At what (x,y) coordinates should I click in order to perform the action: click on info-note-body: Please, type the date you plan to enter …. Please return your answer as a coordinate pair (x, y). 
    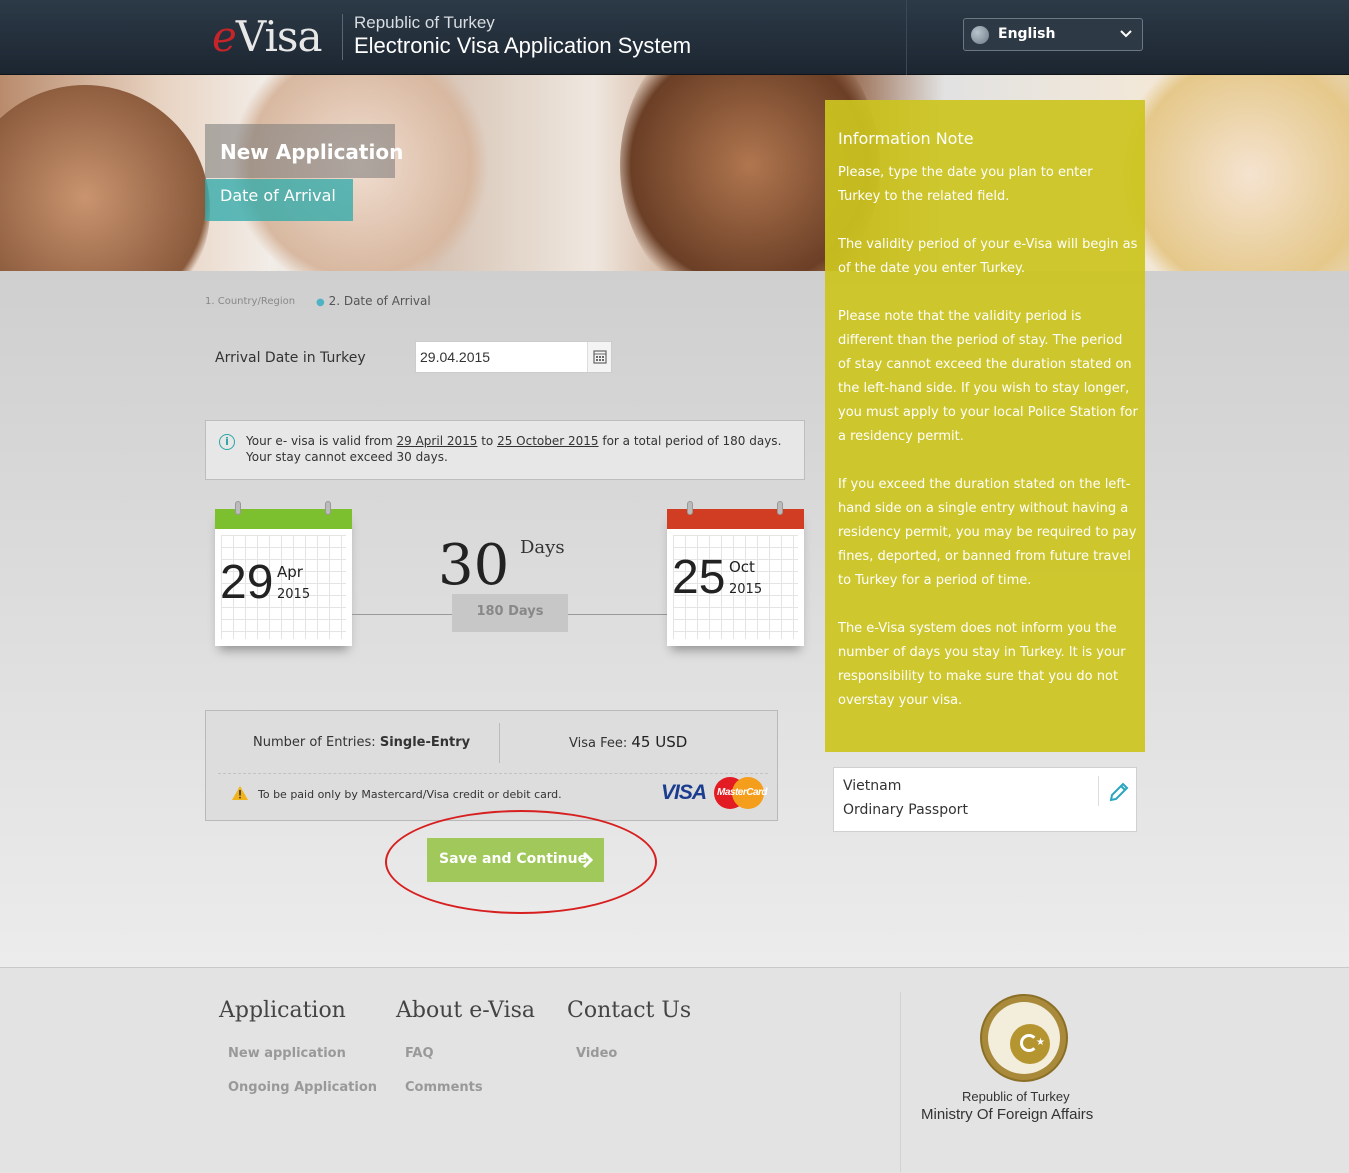
    Looking at the image, I should click on (988, 449).